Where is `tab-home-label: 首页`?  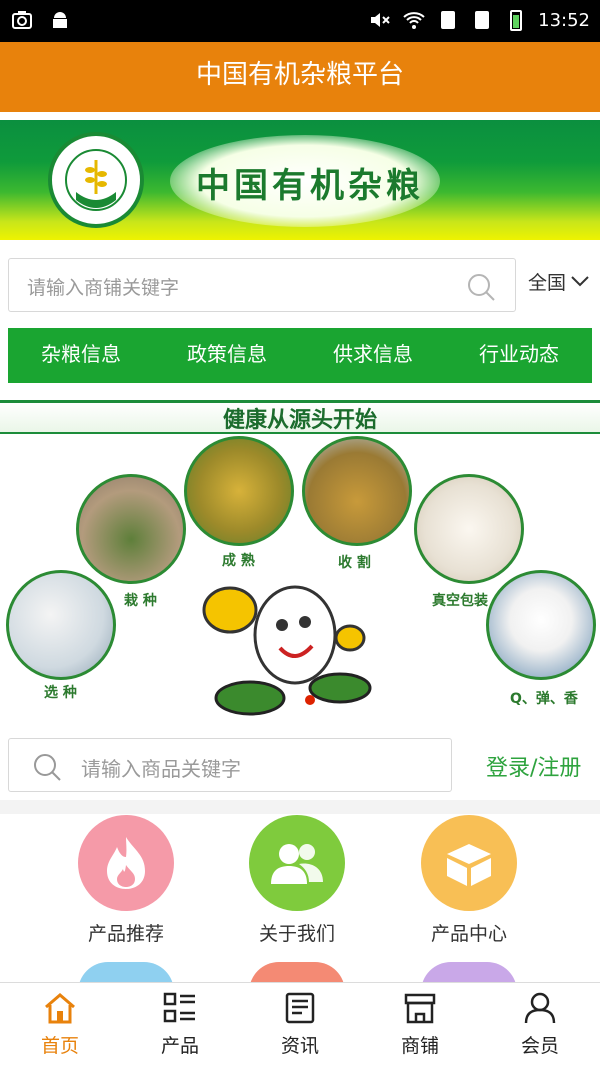
tab-home-label: 首页 is located at coordinates (59, 1046).